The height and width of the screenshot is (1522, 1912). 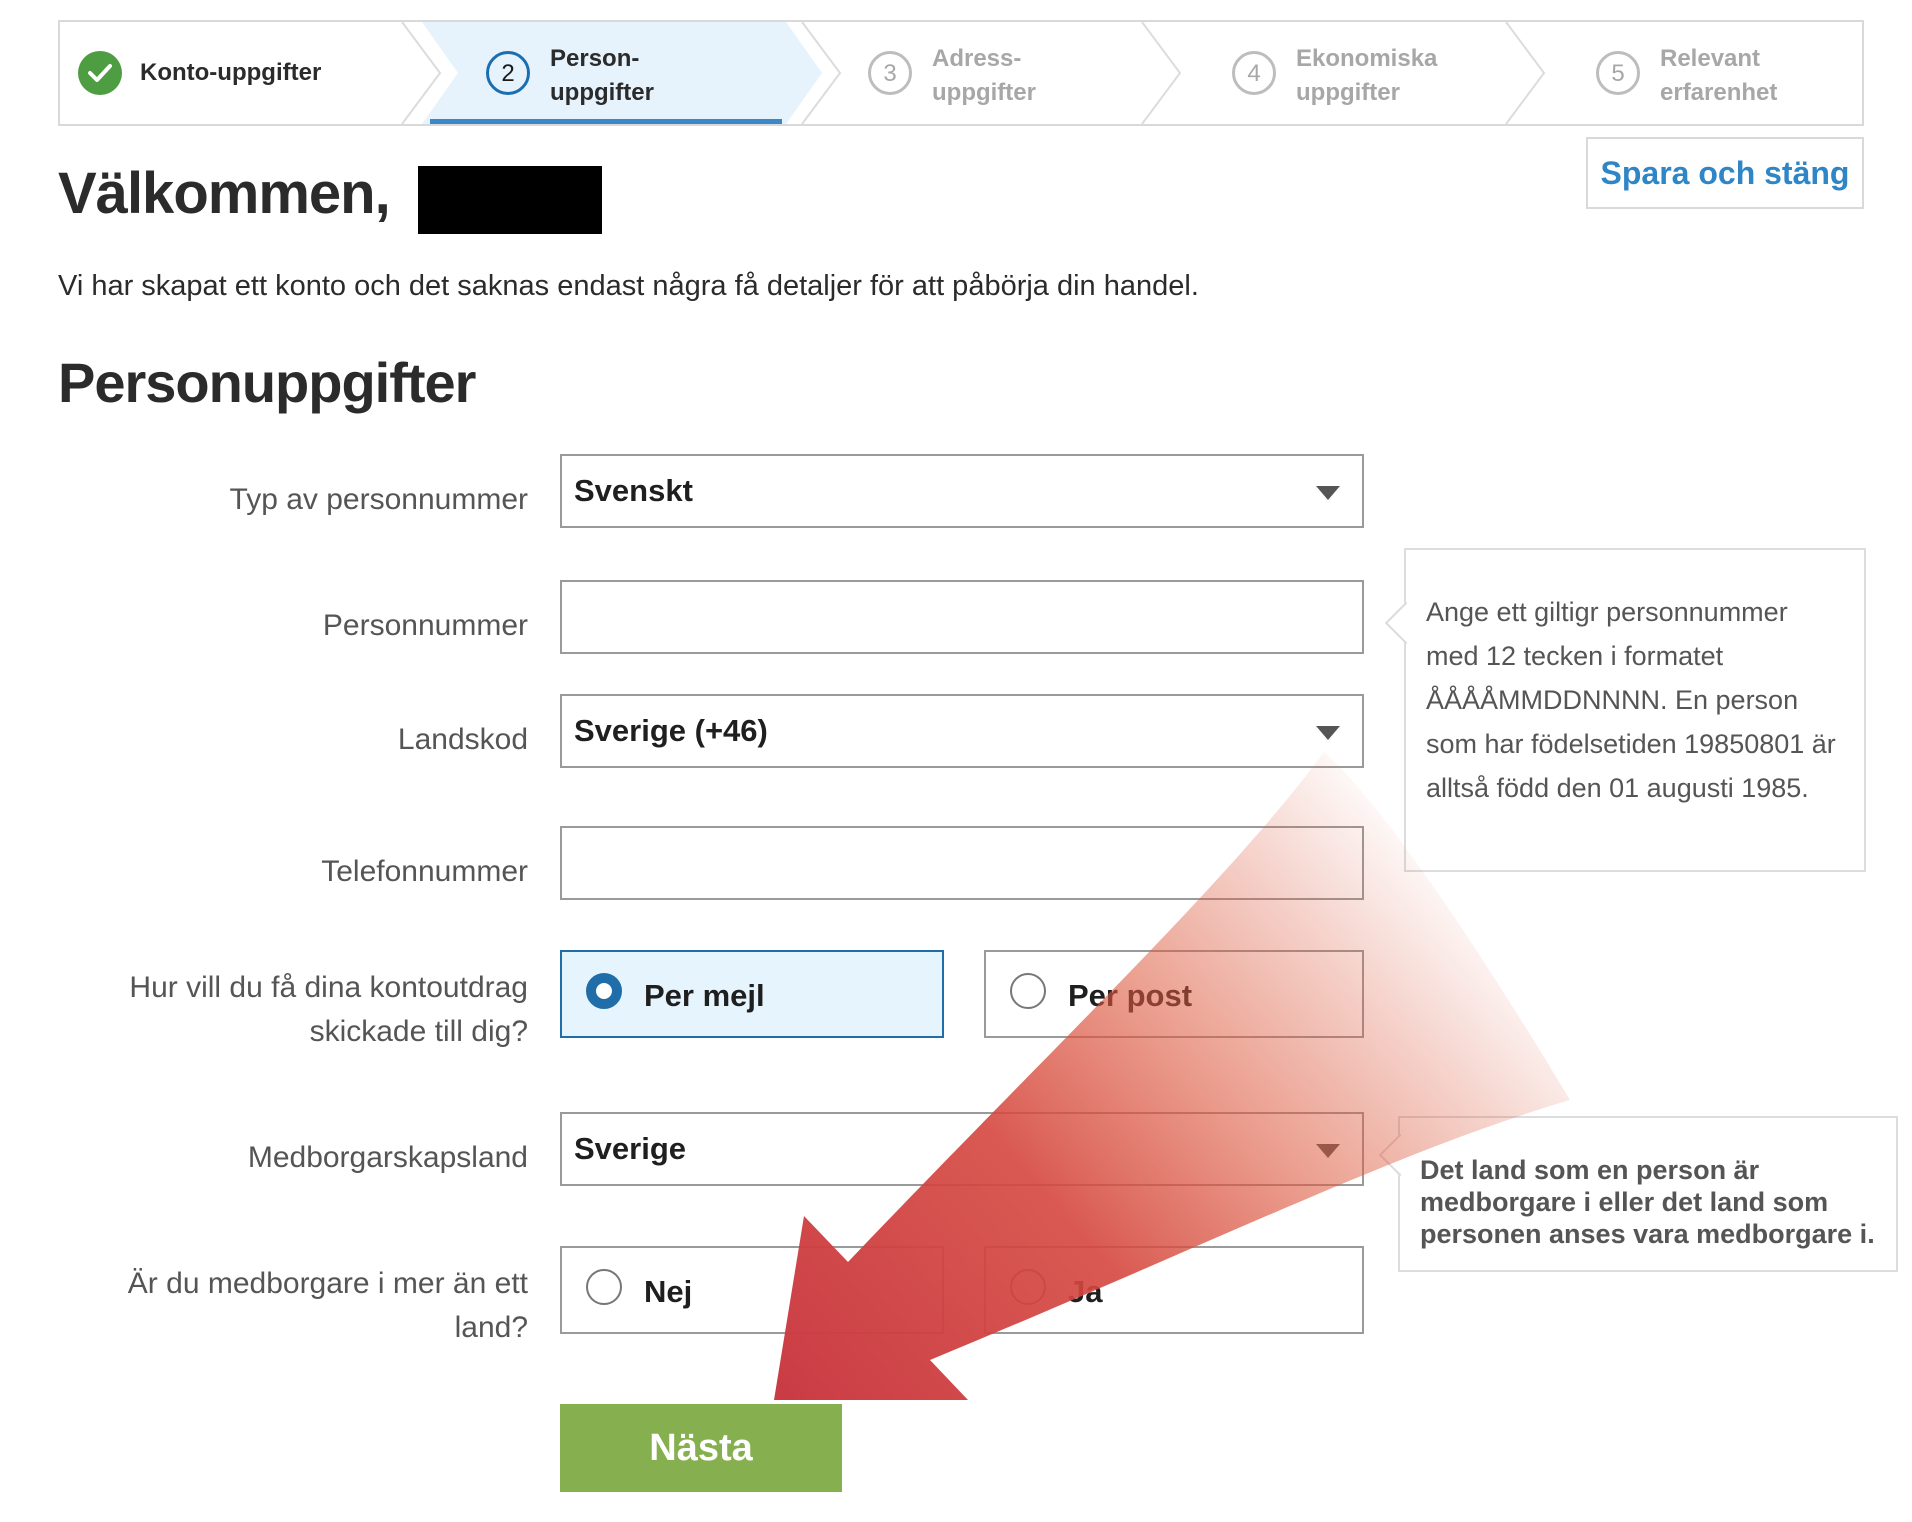 What do you see at coordinates (668, 1291) in the screenshot?
I see `radio-label: Nej` at bounding box center [668, 1291].